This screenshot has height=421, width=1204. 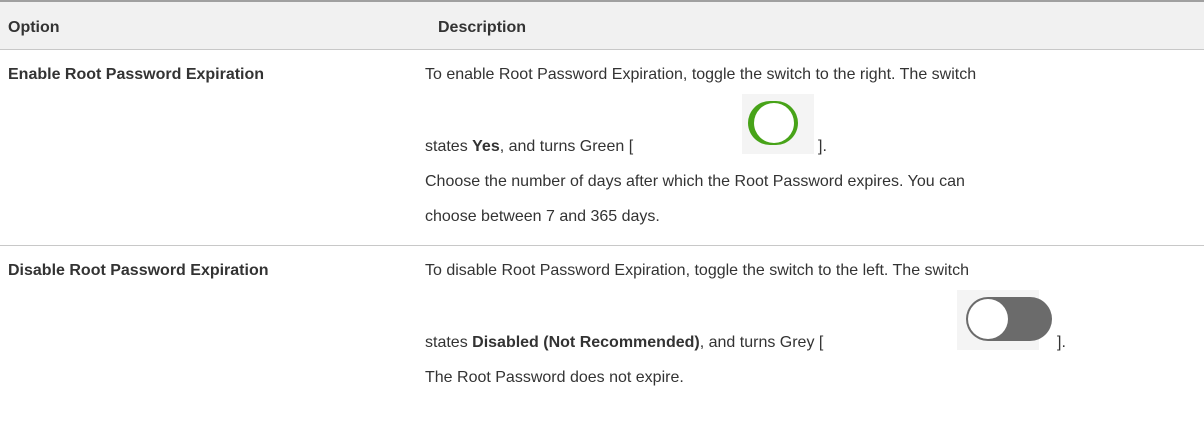 What do you see at coordinates (138, 270) in the screenshot?
I see `option-label: Disable Root Password Expiration` at bounding box center [138, 270].